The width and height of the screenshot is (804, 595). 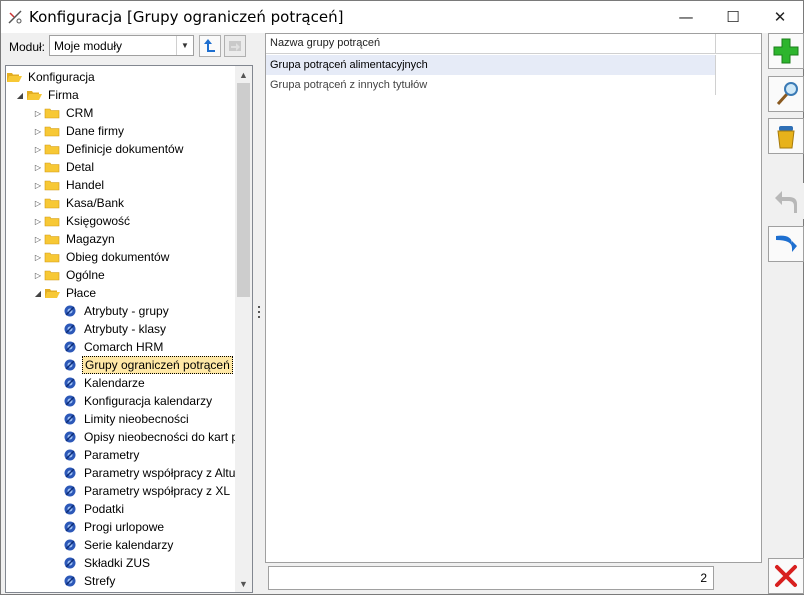 I want to click on tree-item: ▷ Dane firmy, so click(x=79, y=131).